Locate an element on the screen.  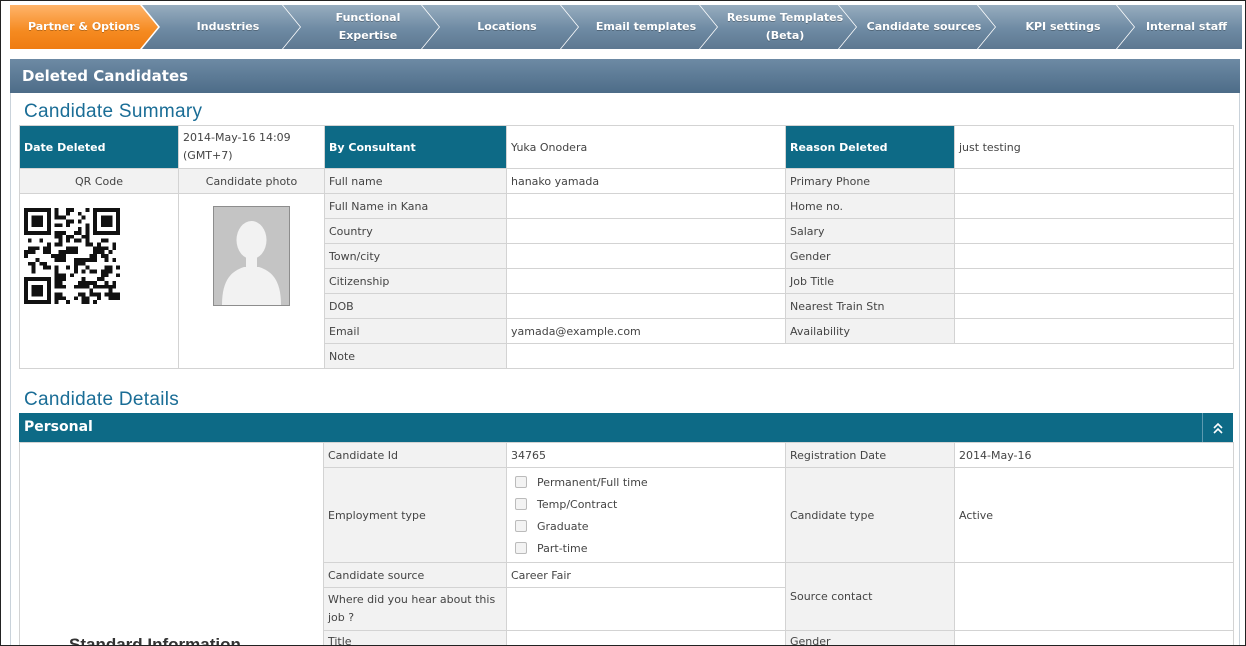
step-candidate-sources: Candidate sources is located at coordinates (917, 27).